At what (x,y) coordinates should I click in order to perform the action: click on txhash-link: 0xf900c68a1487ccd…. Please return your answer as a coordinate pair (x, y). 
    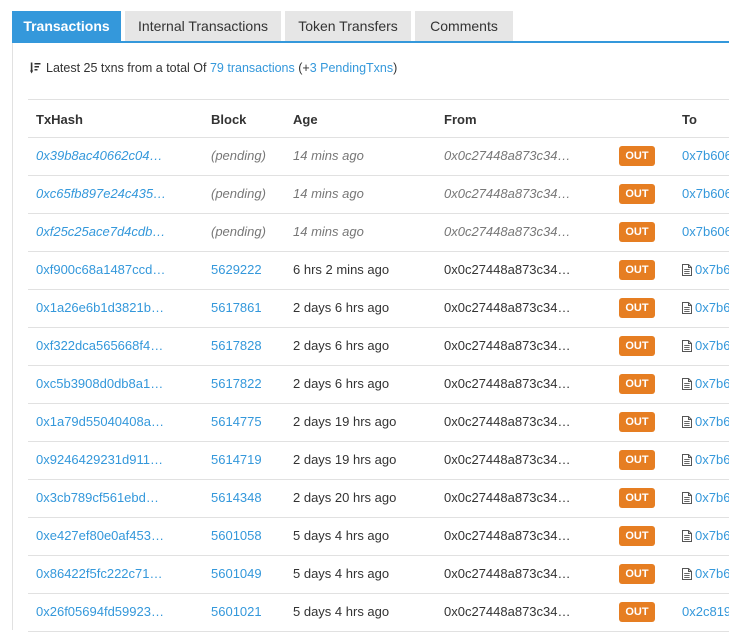
    Looking at the image, I should click on (111, 269).